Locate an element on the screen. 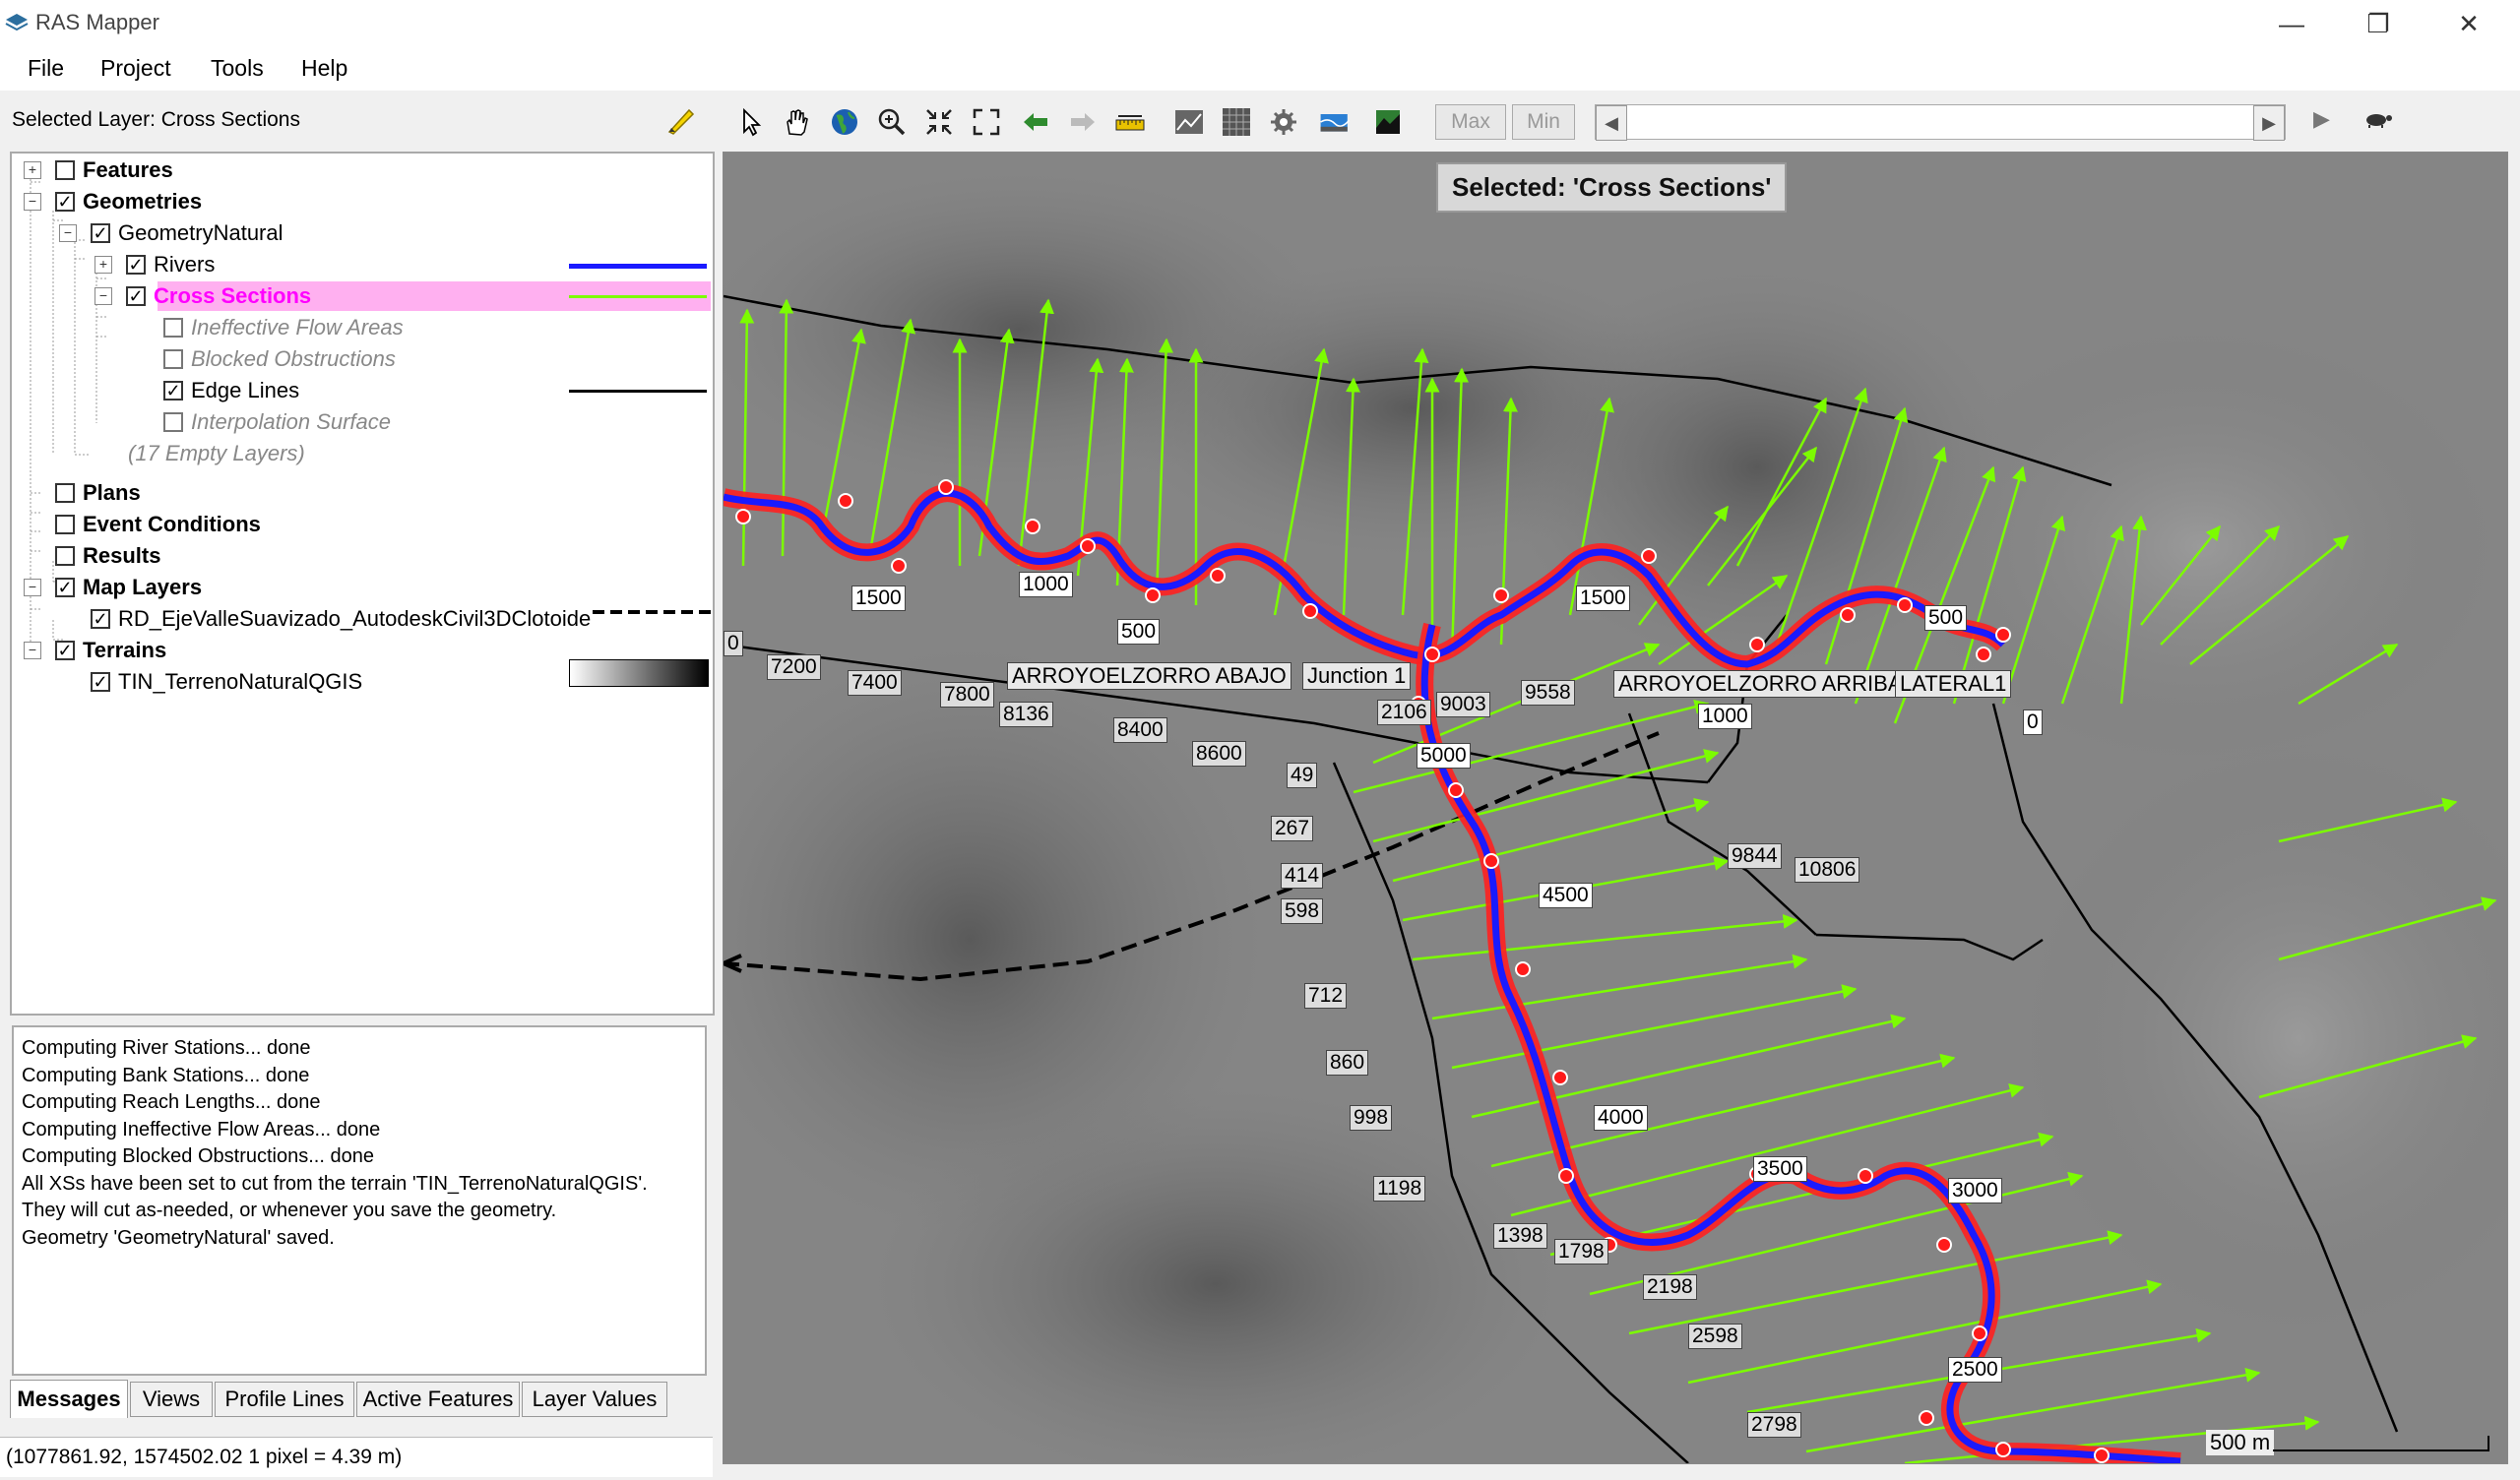  station-label: 7400 is located at coordinates (875, 683).